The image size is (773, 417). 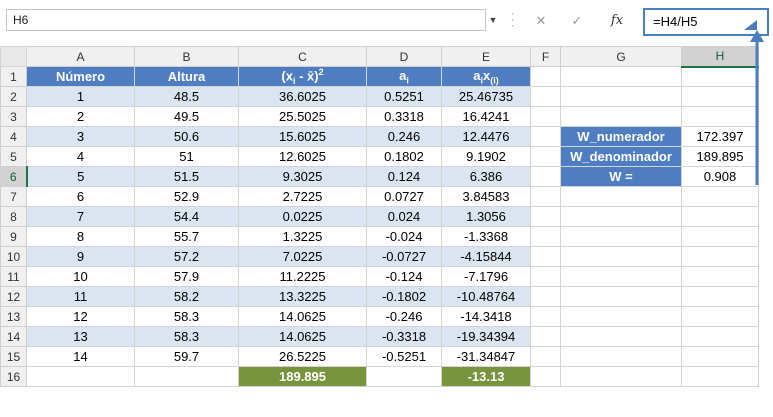 I want to click on name-box: H6, so click(x=246, y=20).